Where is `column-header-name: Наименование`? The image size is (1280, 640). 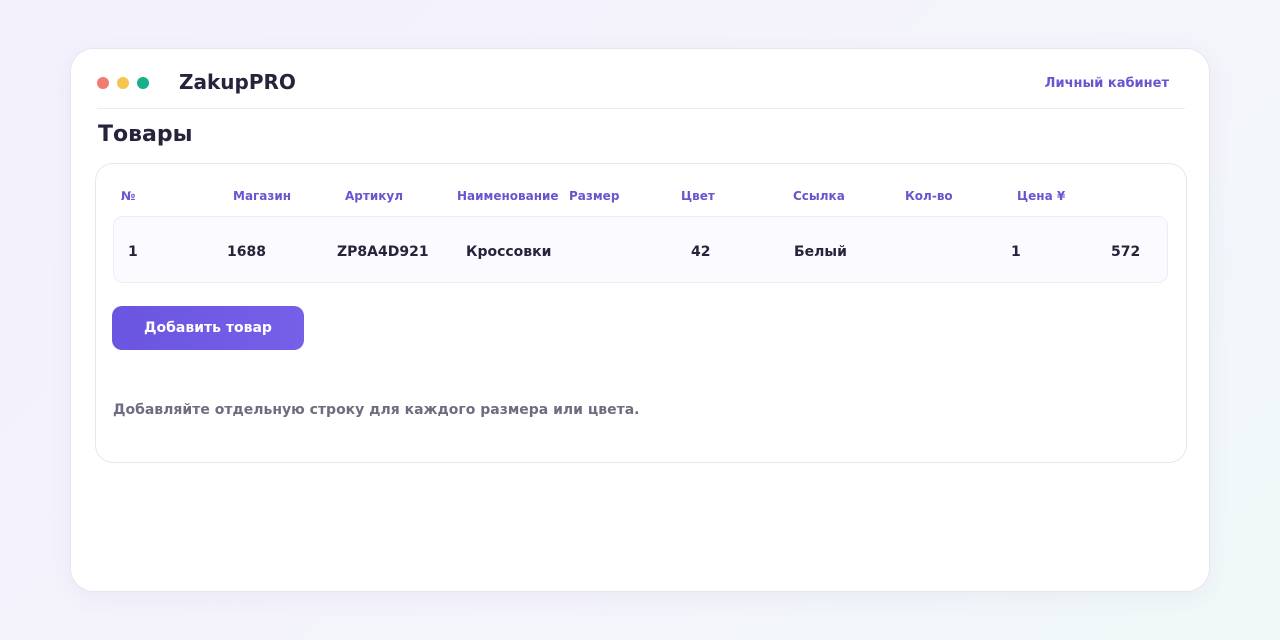
column-header-name: Наименование is located at coordinates (508, 196).